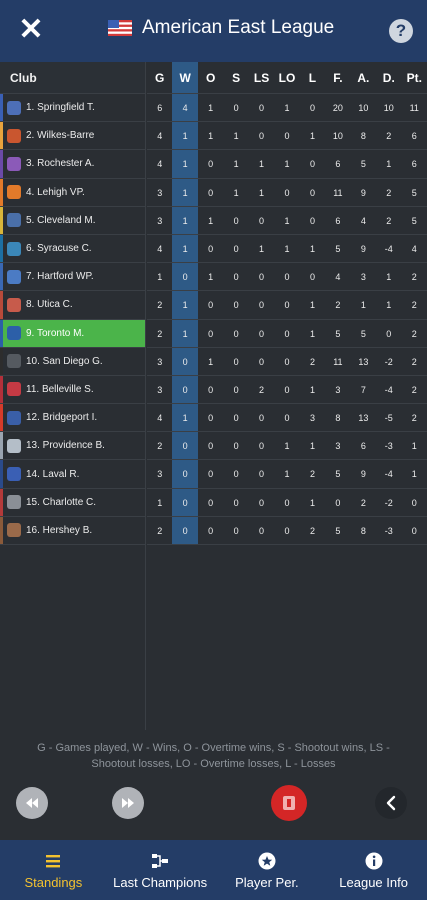 The width and height of the screenshot is (427, 900). I want to click on stat-column-header: LS, so click(261, 78).